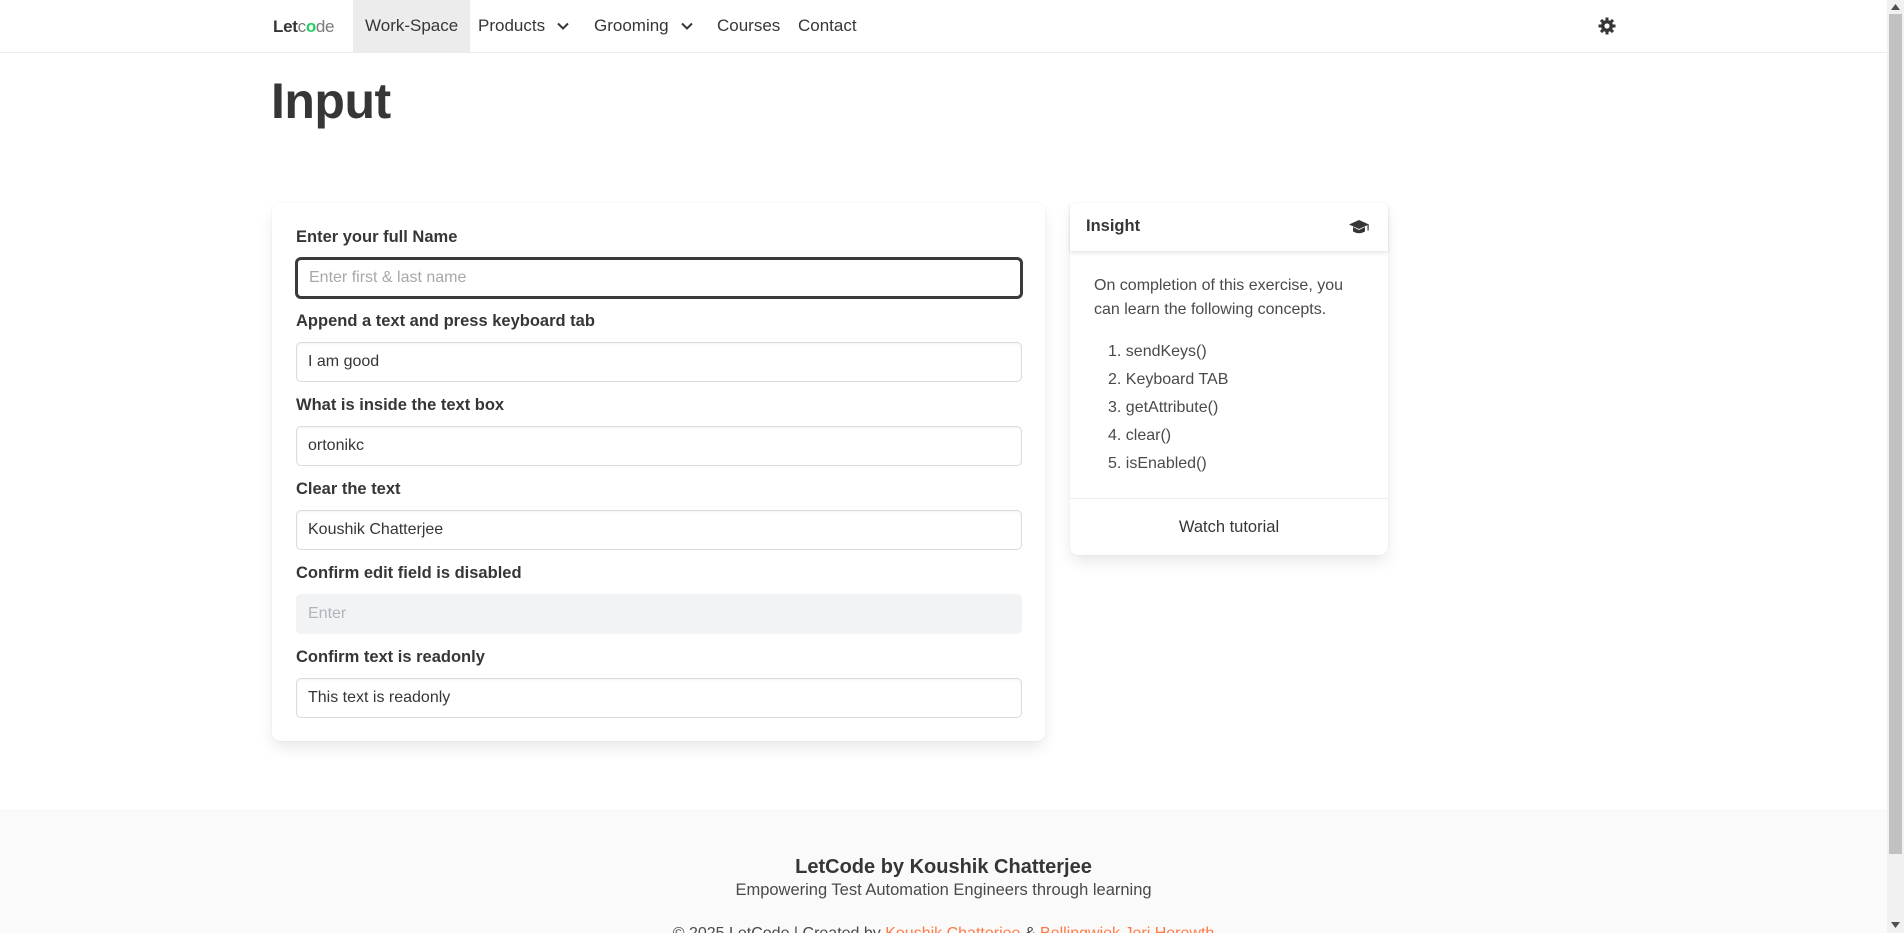 Image resolution: width=1904 pixels, height=933 pixels. I want to click on clear-text-input, so click(659, 530).